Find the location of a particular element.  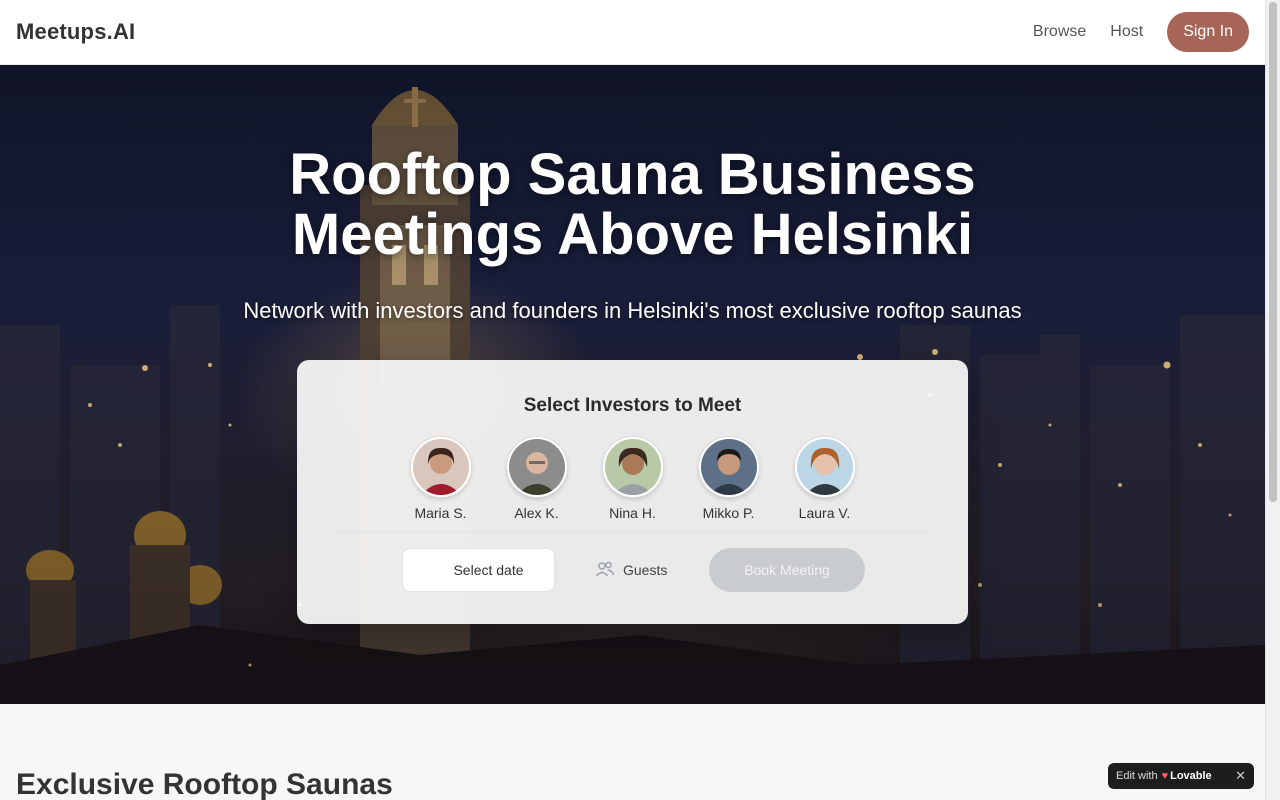

investor-maria: Maria S. is located at coordinates (440, 479).